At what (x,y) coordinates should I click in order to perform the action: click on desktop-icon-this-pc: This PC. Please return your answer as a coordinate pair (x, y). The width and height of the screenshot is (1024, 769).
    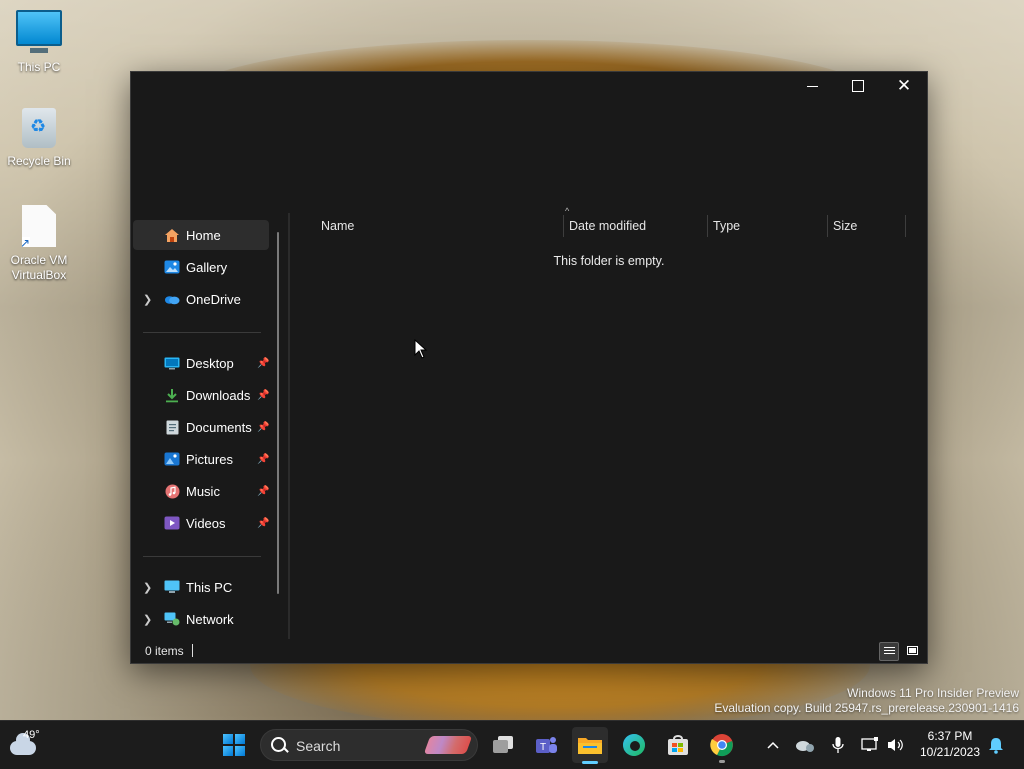
    Looking at the image, I should click on (39, 42).